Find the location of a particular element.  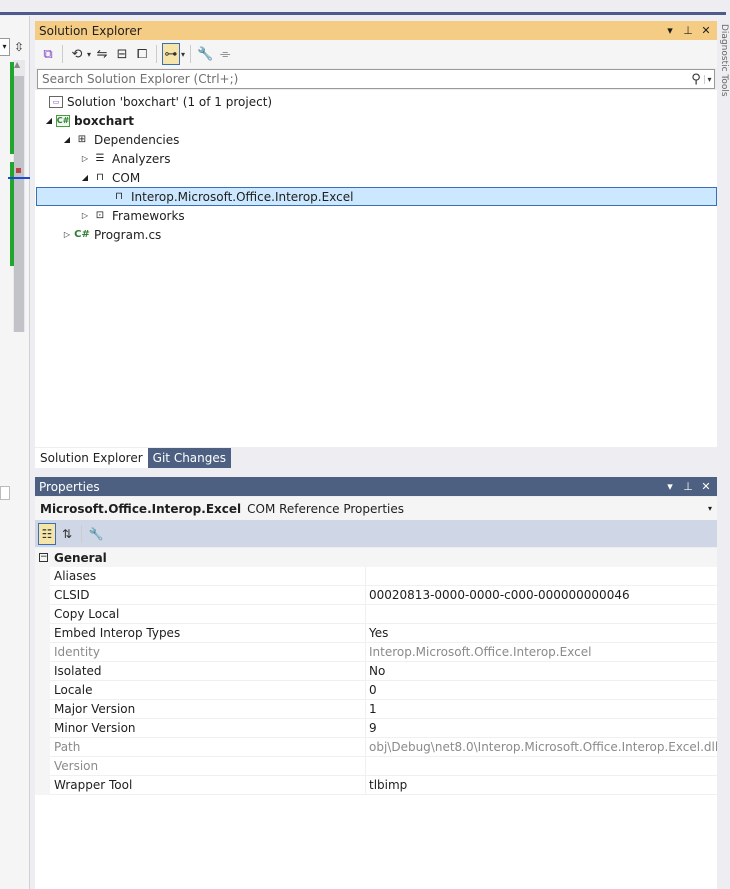

show-dependencies-icon: ⊶ is located at coordinates (171, 54).